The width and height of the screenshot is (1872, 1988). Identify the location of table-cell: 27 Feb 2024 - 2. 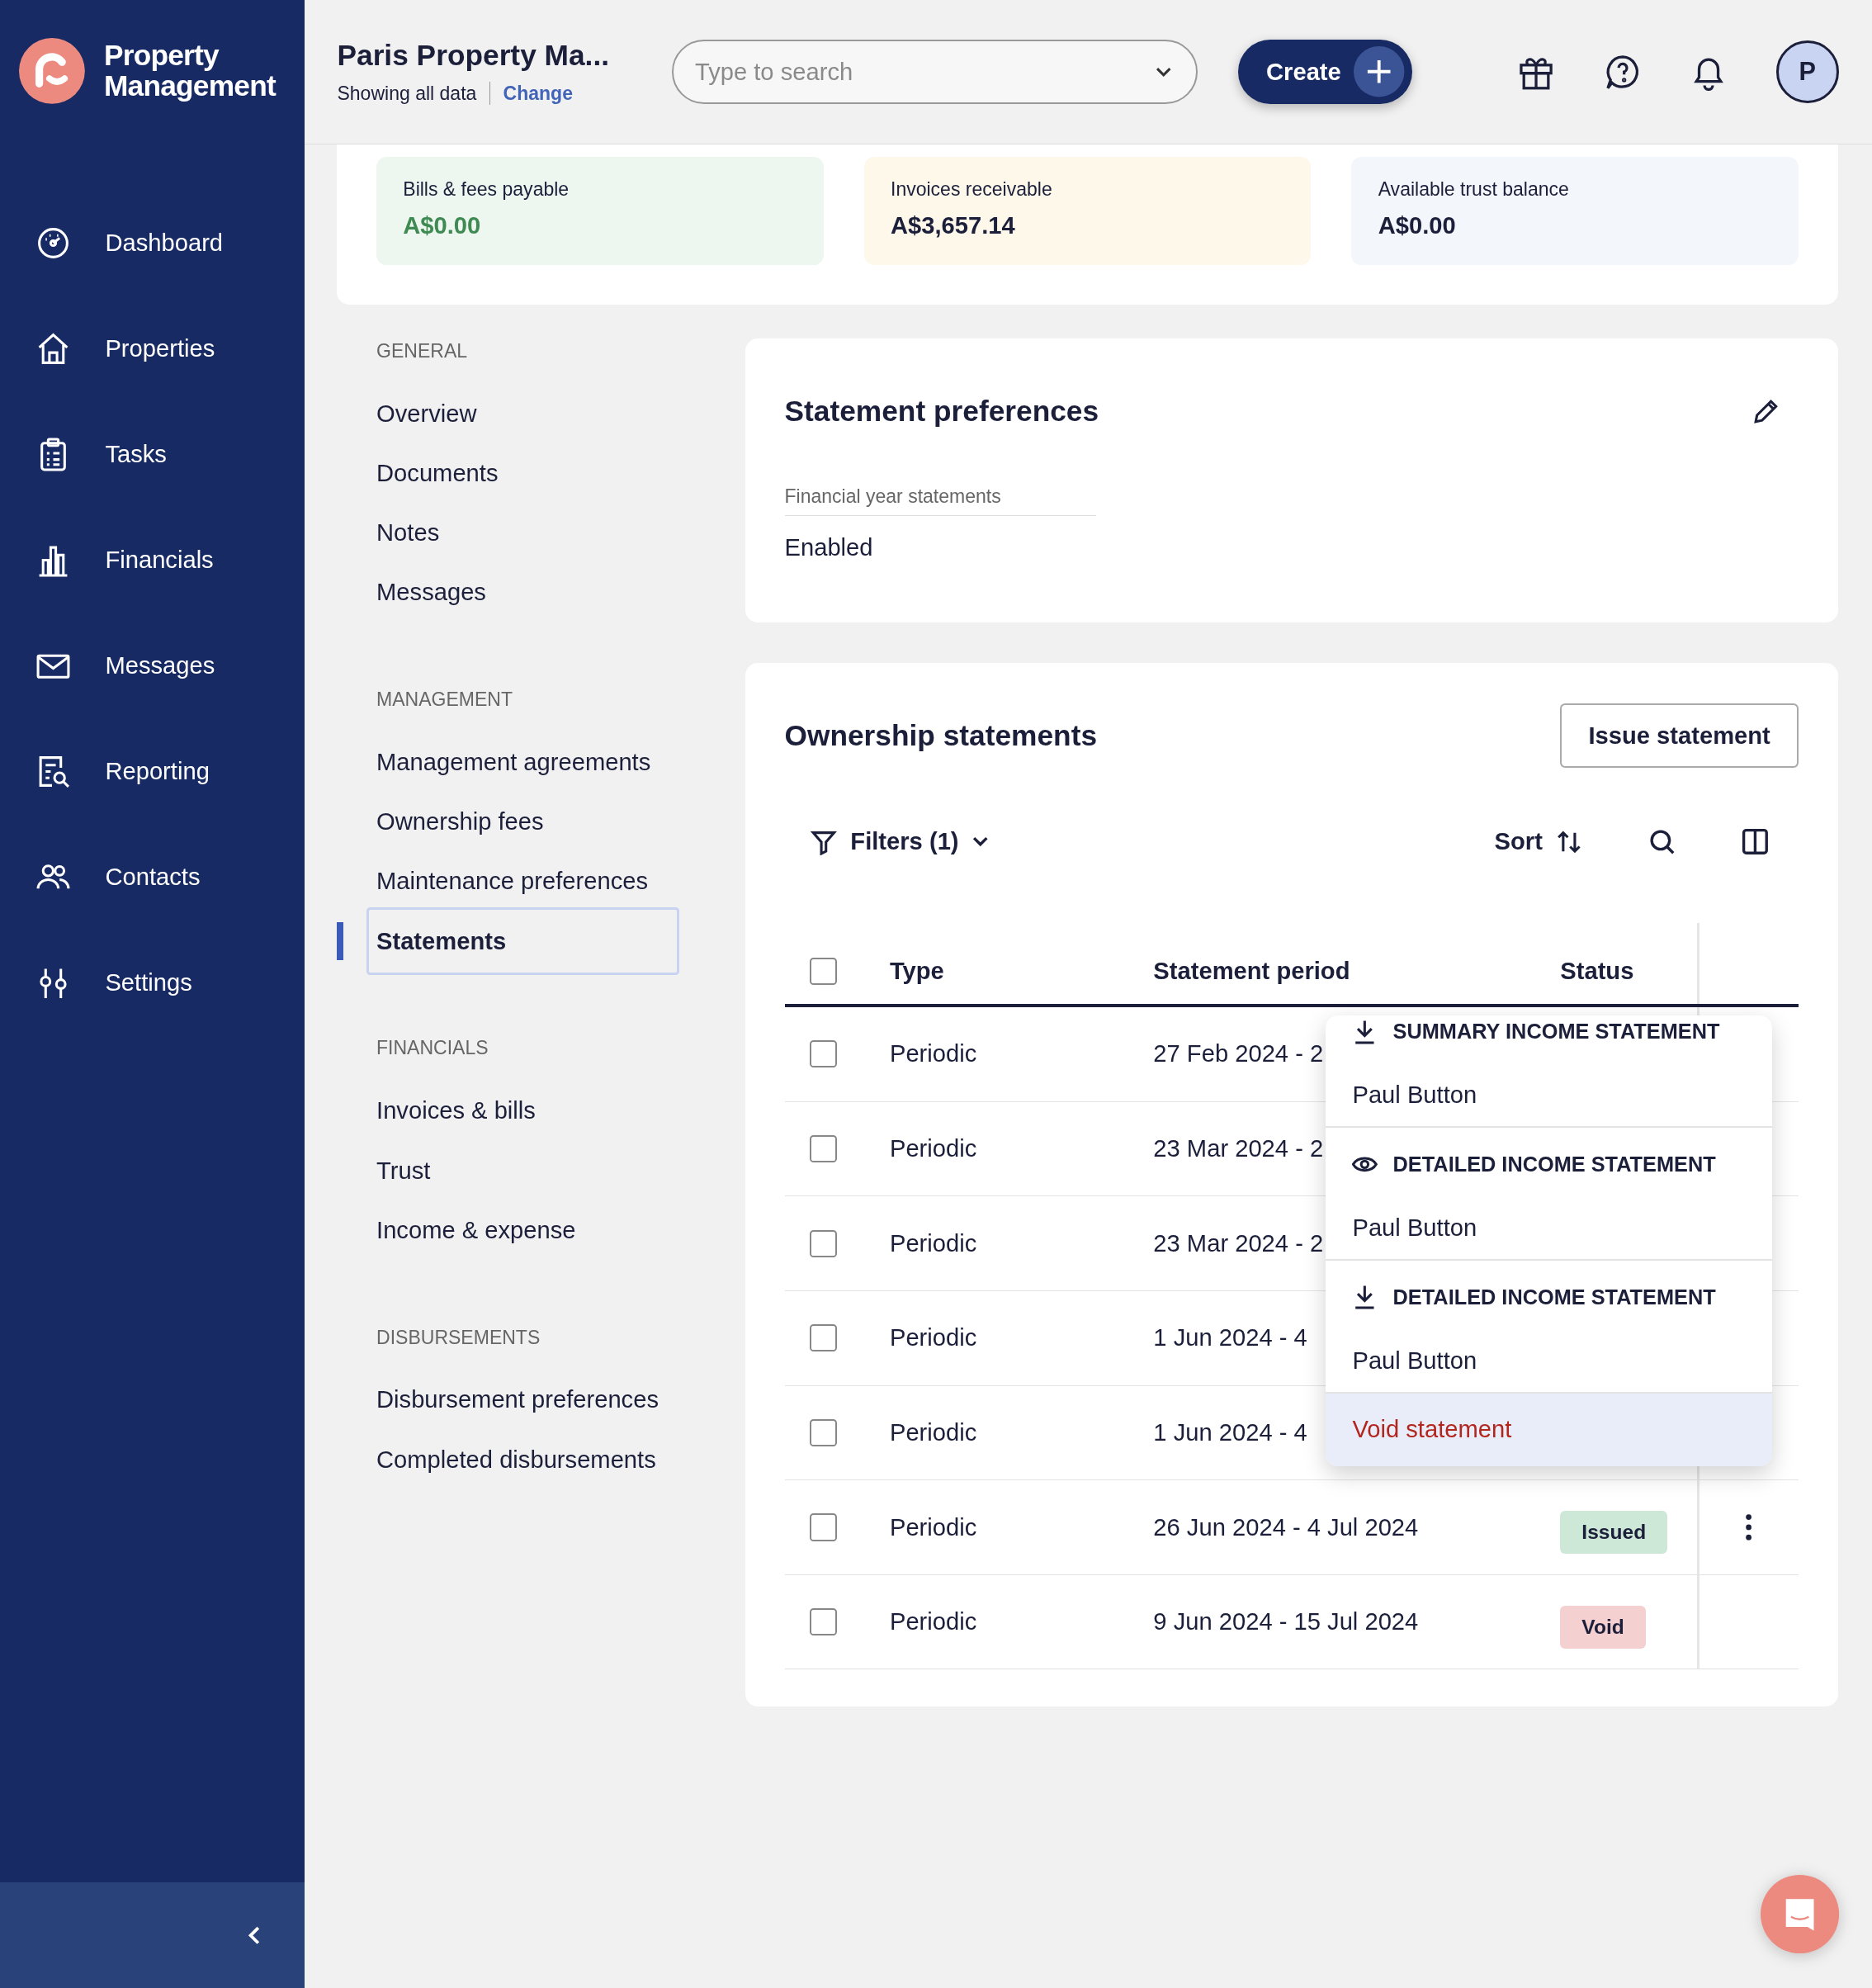
(1238, 1054).